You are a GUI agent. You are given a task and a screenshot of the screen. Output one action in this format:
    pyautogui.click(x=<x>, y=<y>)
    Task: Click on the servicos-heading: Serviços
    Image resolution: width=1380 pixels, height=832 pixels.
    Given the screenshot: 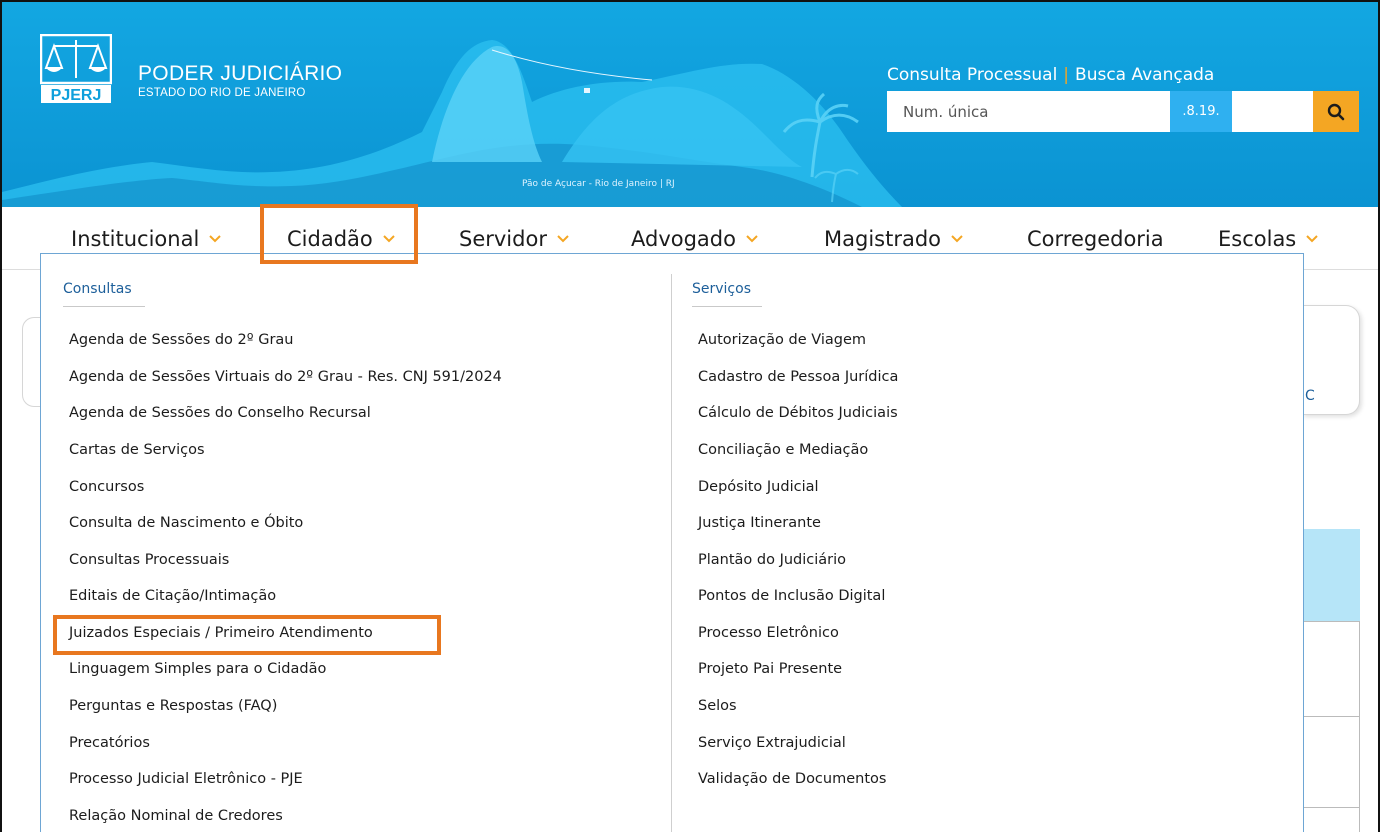 What is the action you would take?
    pyautogui.click(x=721, y=289)
    